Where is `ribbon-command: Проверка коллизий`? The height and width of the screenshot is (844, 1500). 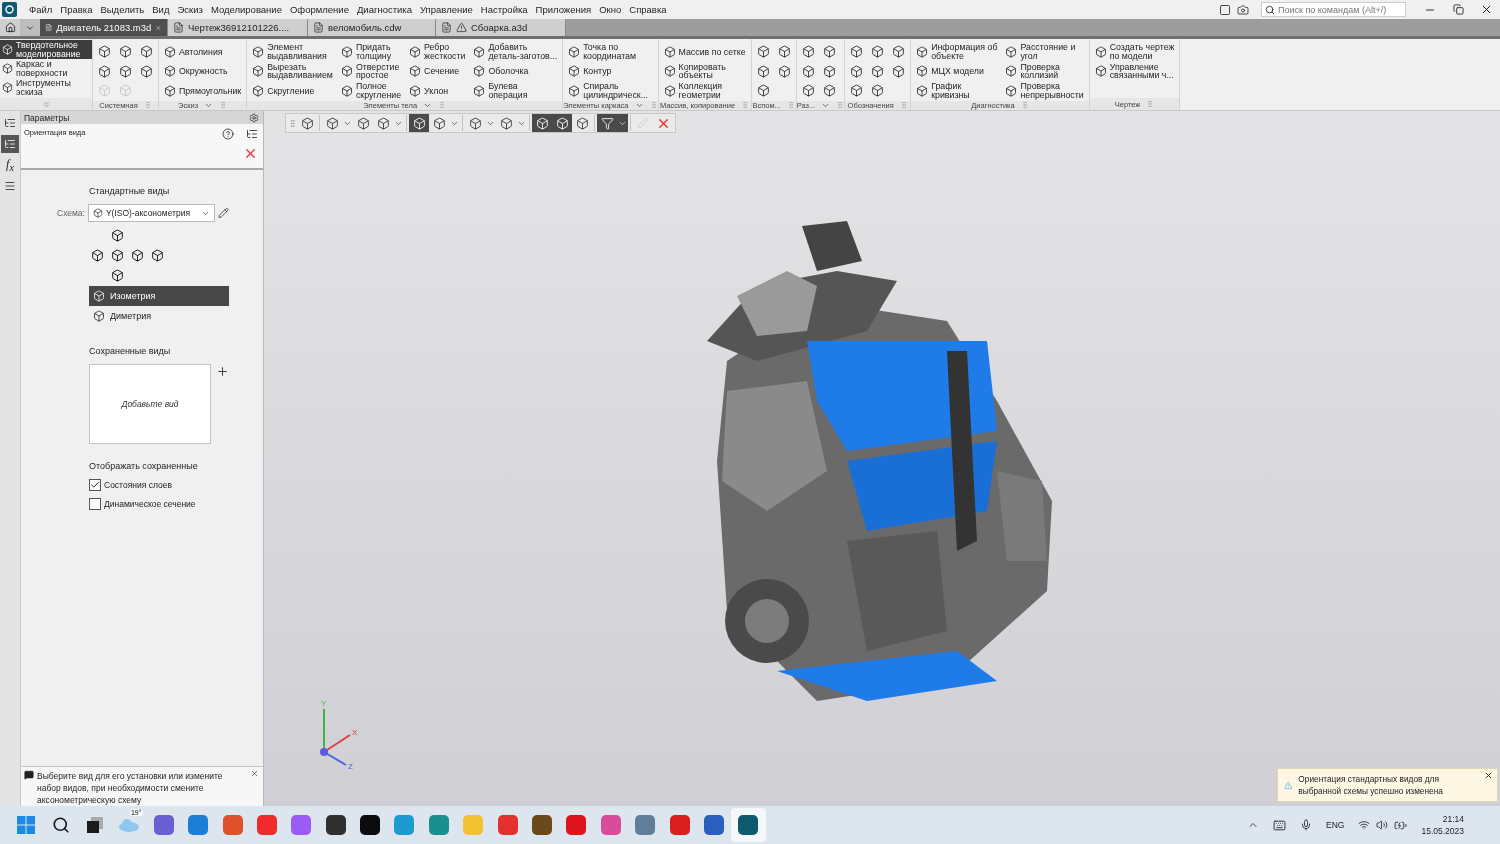 ribbon-command: Проверка коллизий is located at coordinates (1044, 71).